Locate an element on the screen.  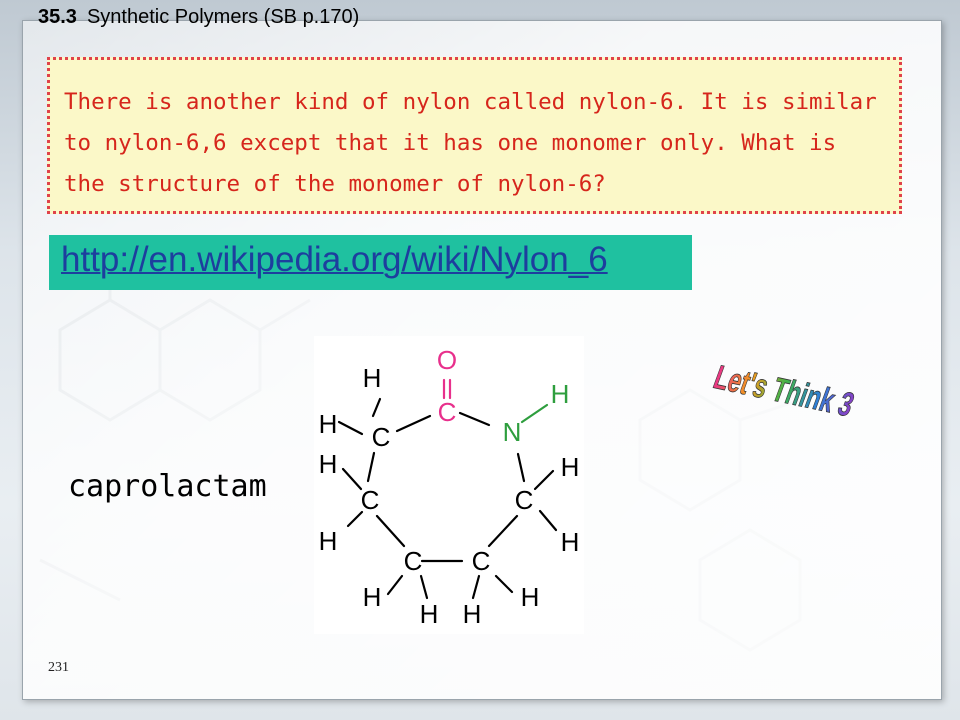
page-number: 231 is located at coordinates (58, 667).